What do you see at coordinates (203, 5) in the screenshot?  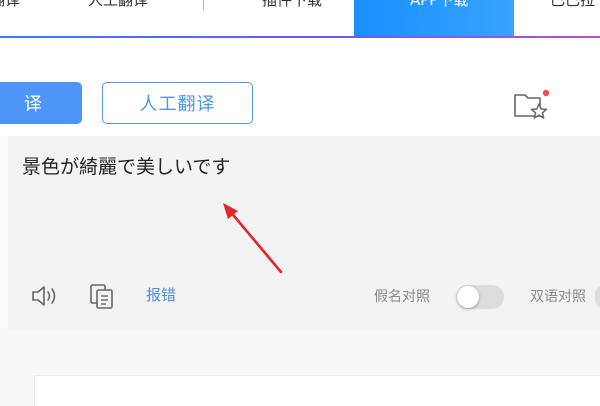 I see `nav-divider` at bounding box center [203, 5].